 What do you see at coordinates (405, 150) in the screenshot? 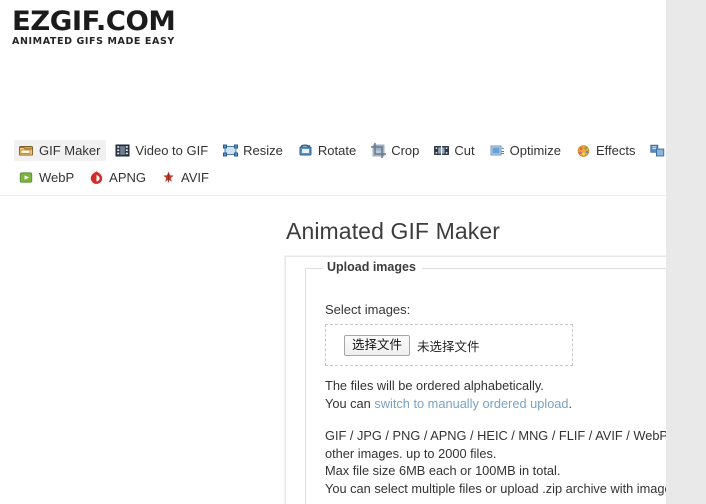
I see `nav-label: Crop` at bounding box center [405, 150].